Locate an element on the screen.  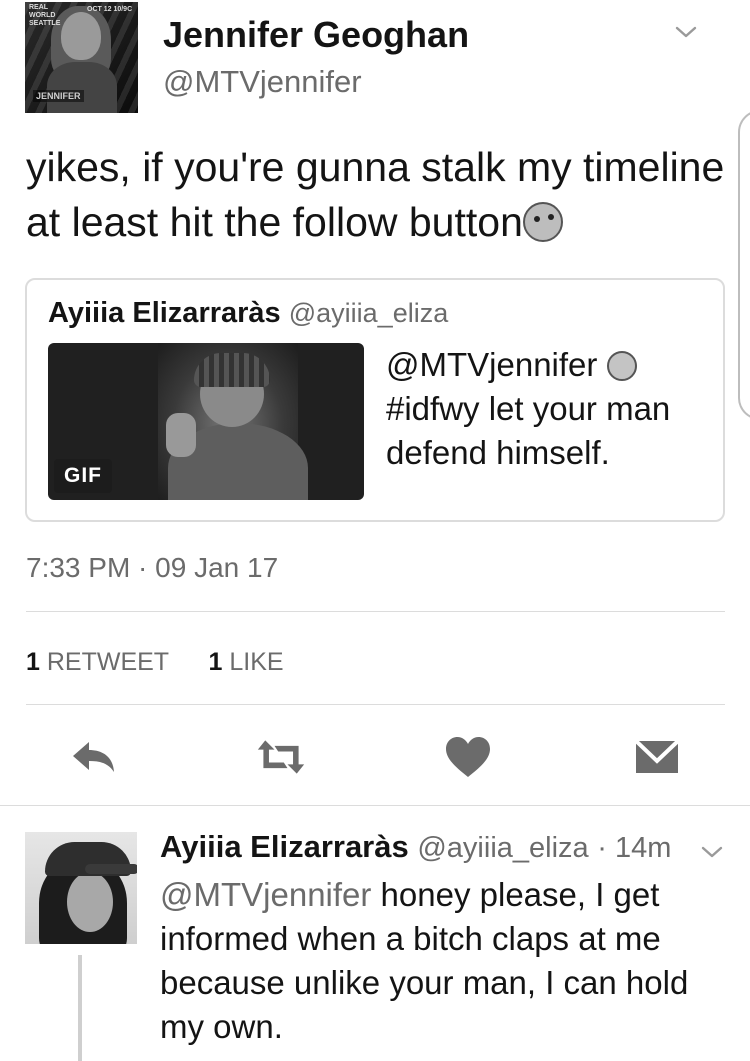
direct-message-icon is located at coordinates (657, 756).